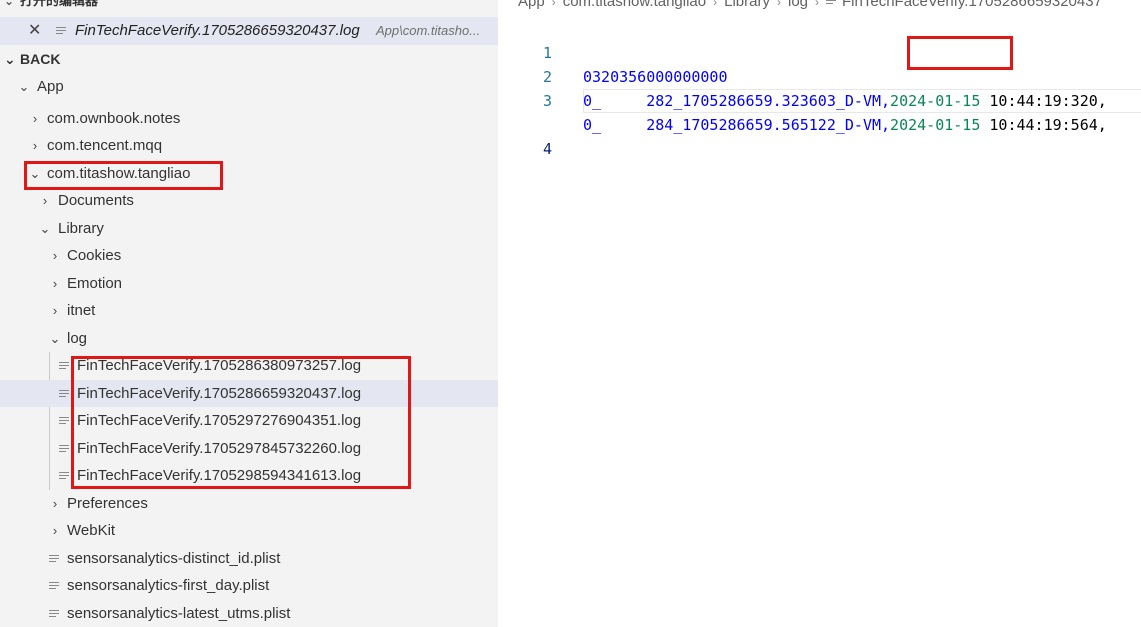 Image resolution: width=1141 pixels, height=627 pixels. Describe the element at coordinates (174, 558) in the screenshot. I see `tree-item-label: sensorsanalytics-distinct_id.plist` at that location.